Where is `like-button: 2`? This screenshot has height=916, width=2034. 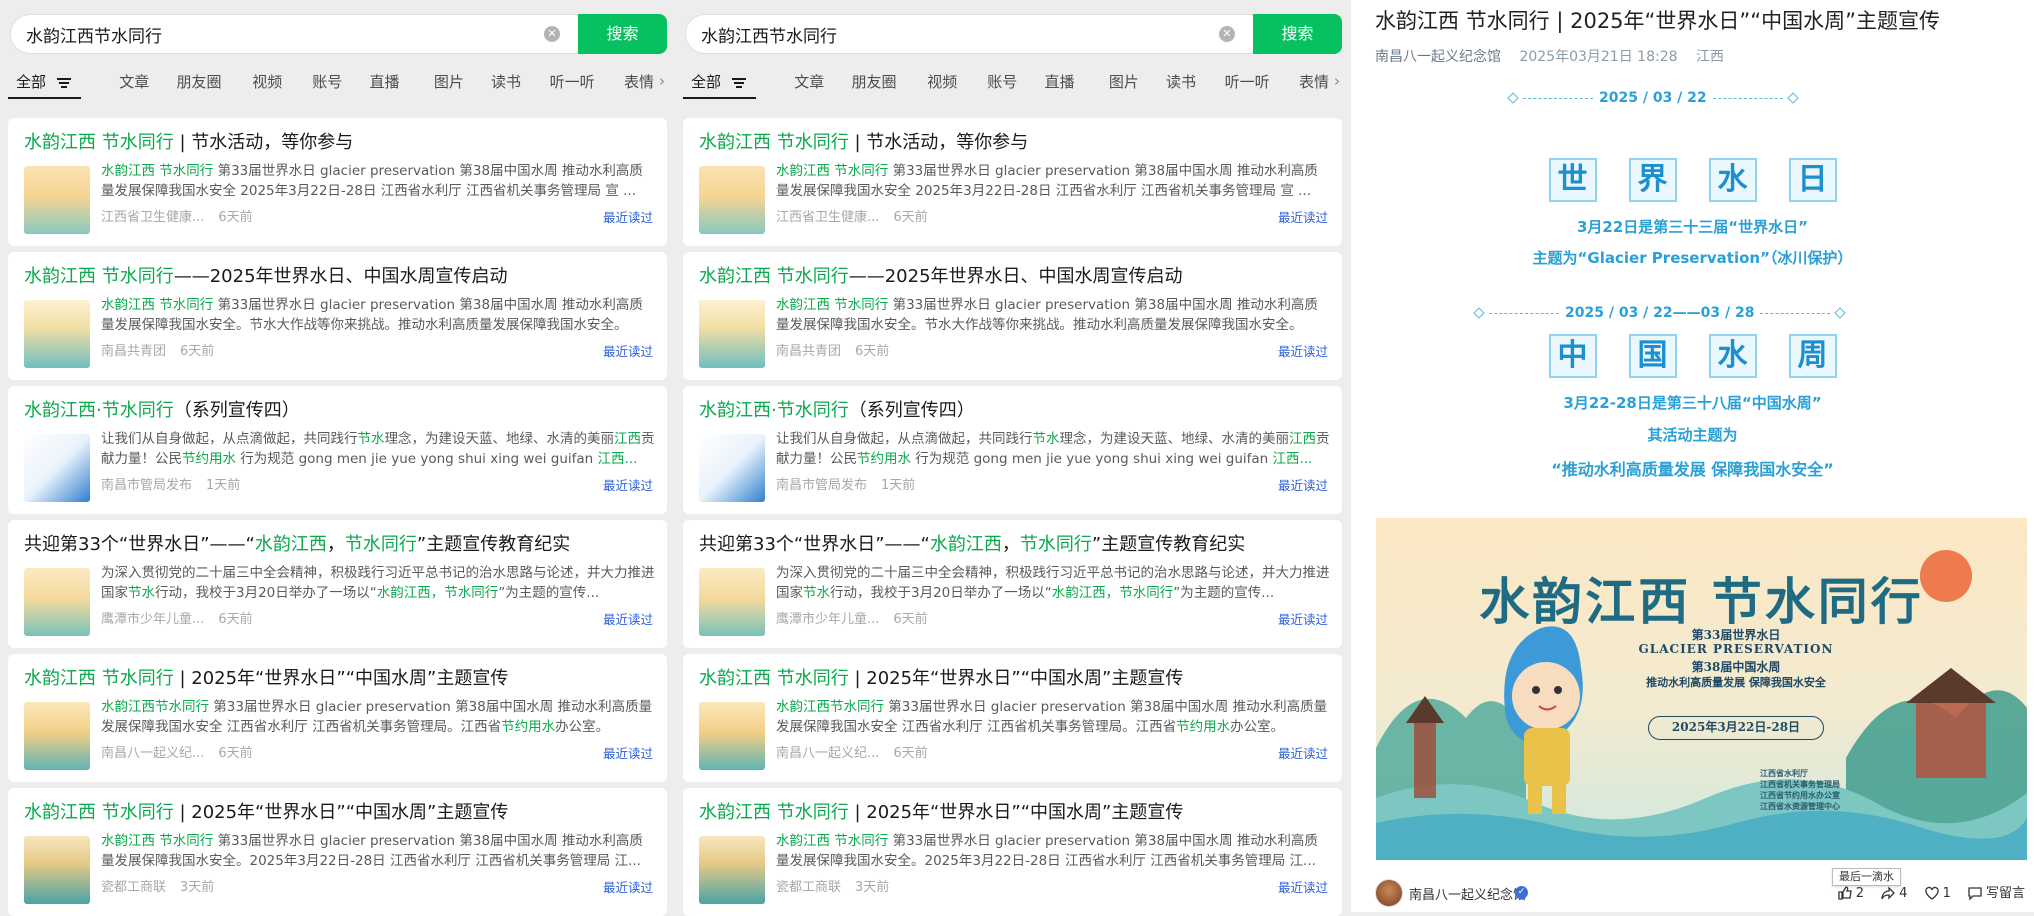
like-button: 2 is located at coordinates (1850, 893).